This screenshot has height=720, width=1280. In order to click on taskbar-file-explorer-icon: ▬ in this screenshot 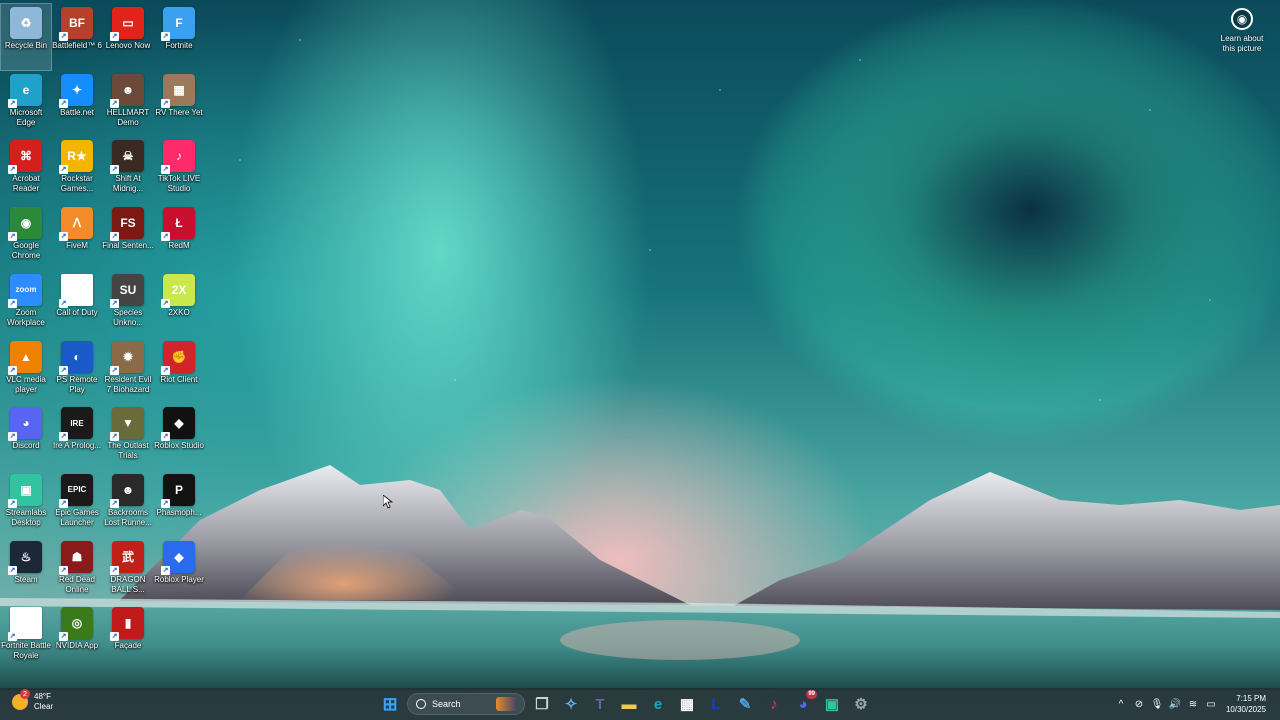, I will do `click(629, 704)`.